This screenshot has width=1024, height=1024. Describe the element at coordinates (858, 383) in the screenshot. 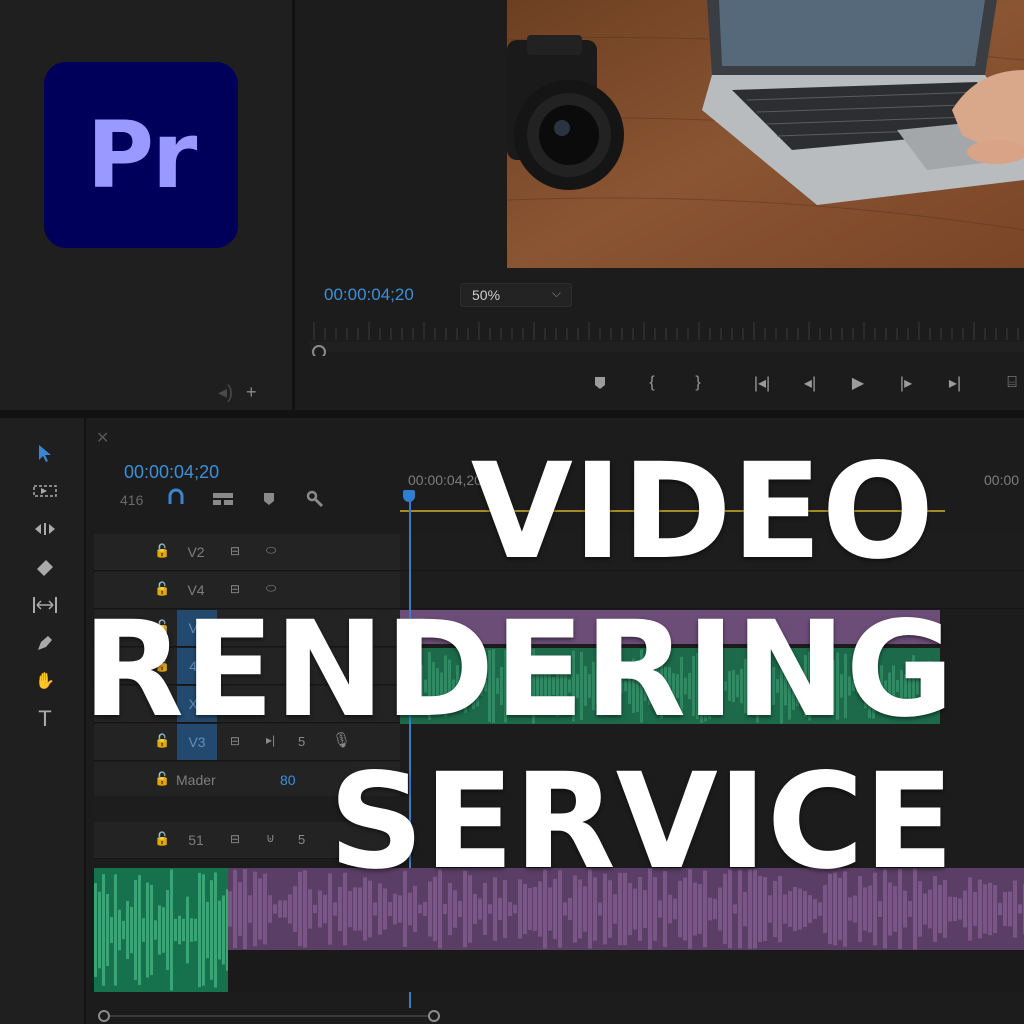

I see `play-icon: ▶` at that location.